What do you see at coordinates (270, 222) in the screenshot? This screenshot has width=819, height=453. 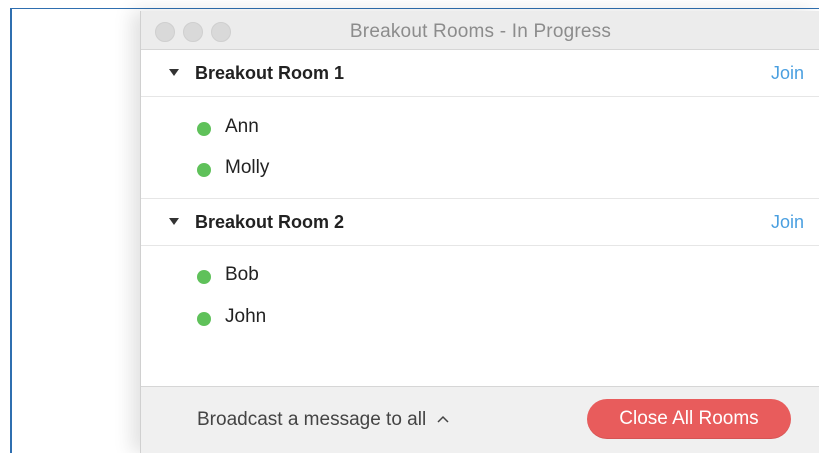 I see `room-name: Breakout Room 2` at bounding box center [270, 222].